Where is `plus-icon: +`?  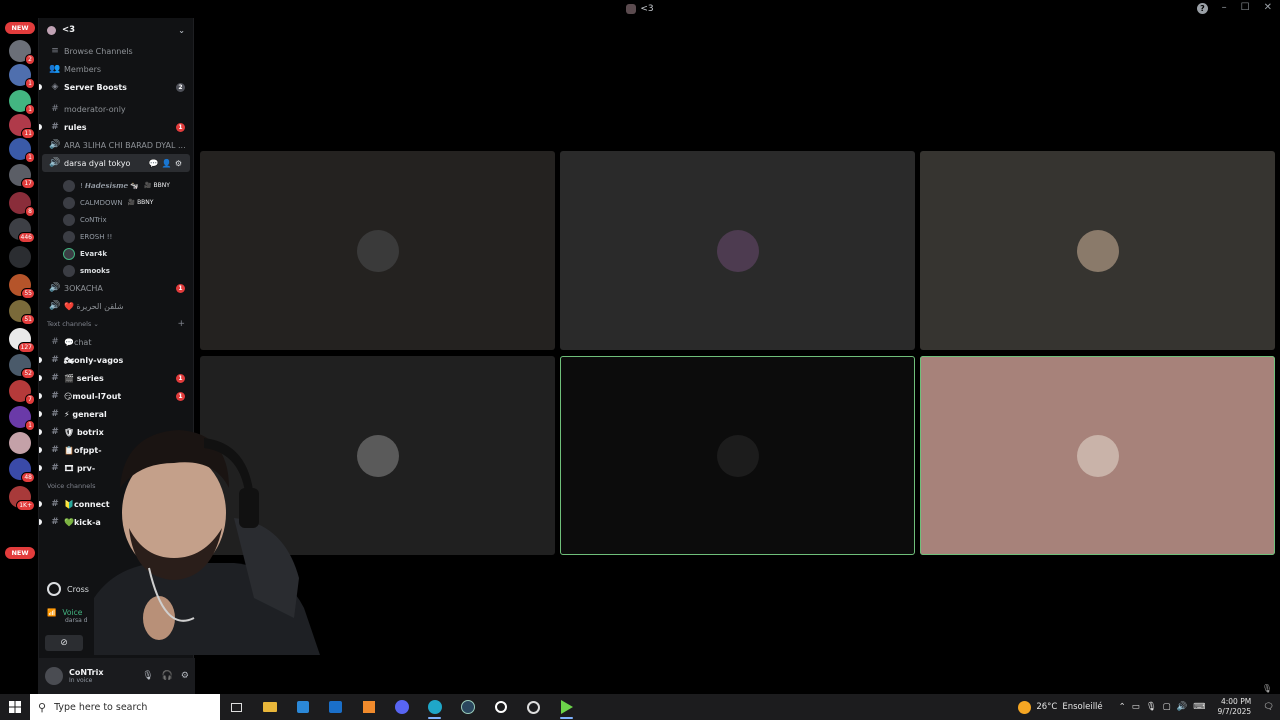 plus-icon: + is located at coordinates (181, 324).